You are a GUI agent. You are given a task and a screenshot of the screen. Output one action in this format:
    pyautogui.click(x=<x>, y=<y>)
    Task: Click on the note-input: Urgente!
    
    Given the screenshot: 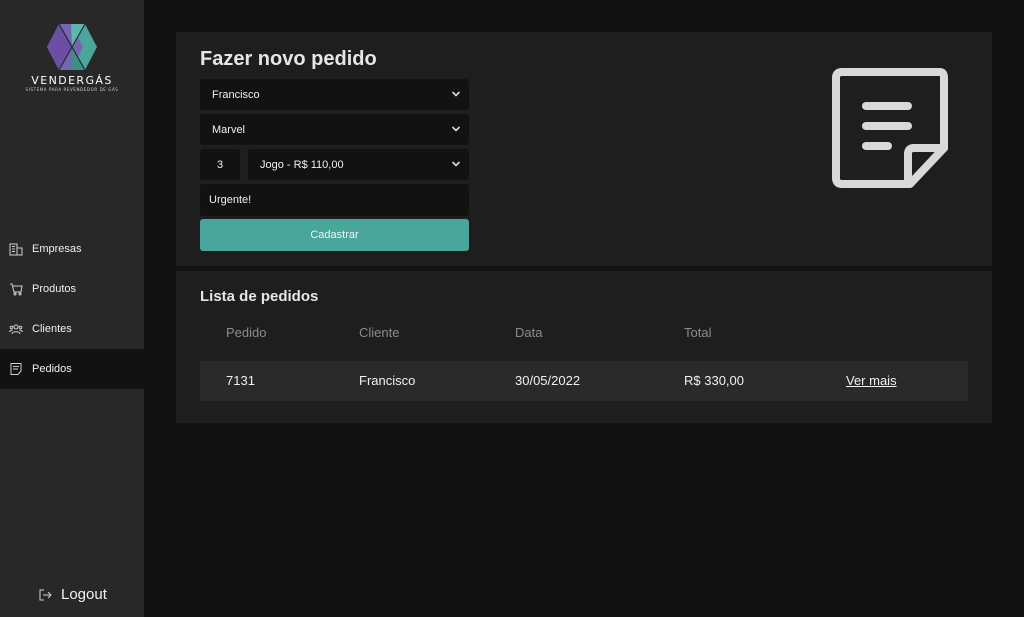 What is the action you would take?
    pyautogui.click(x=334, y=200)
    